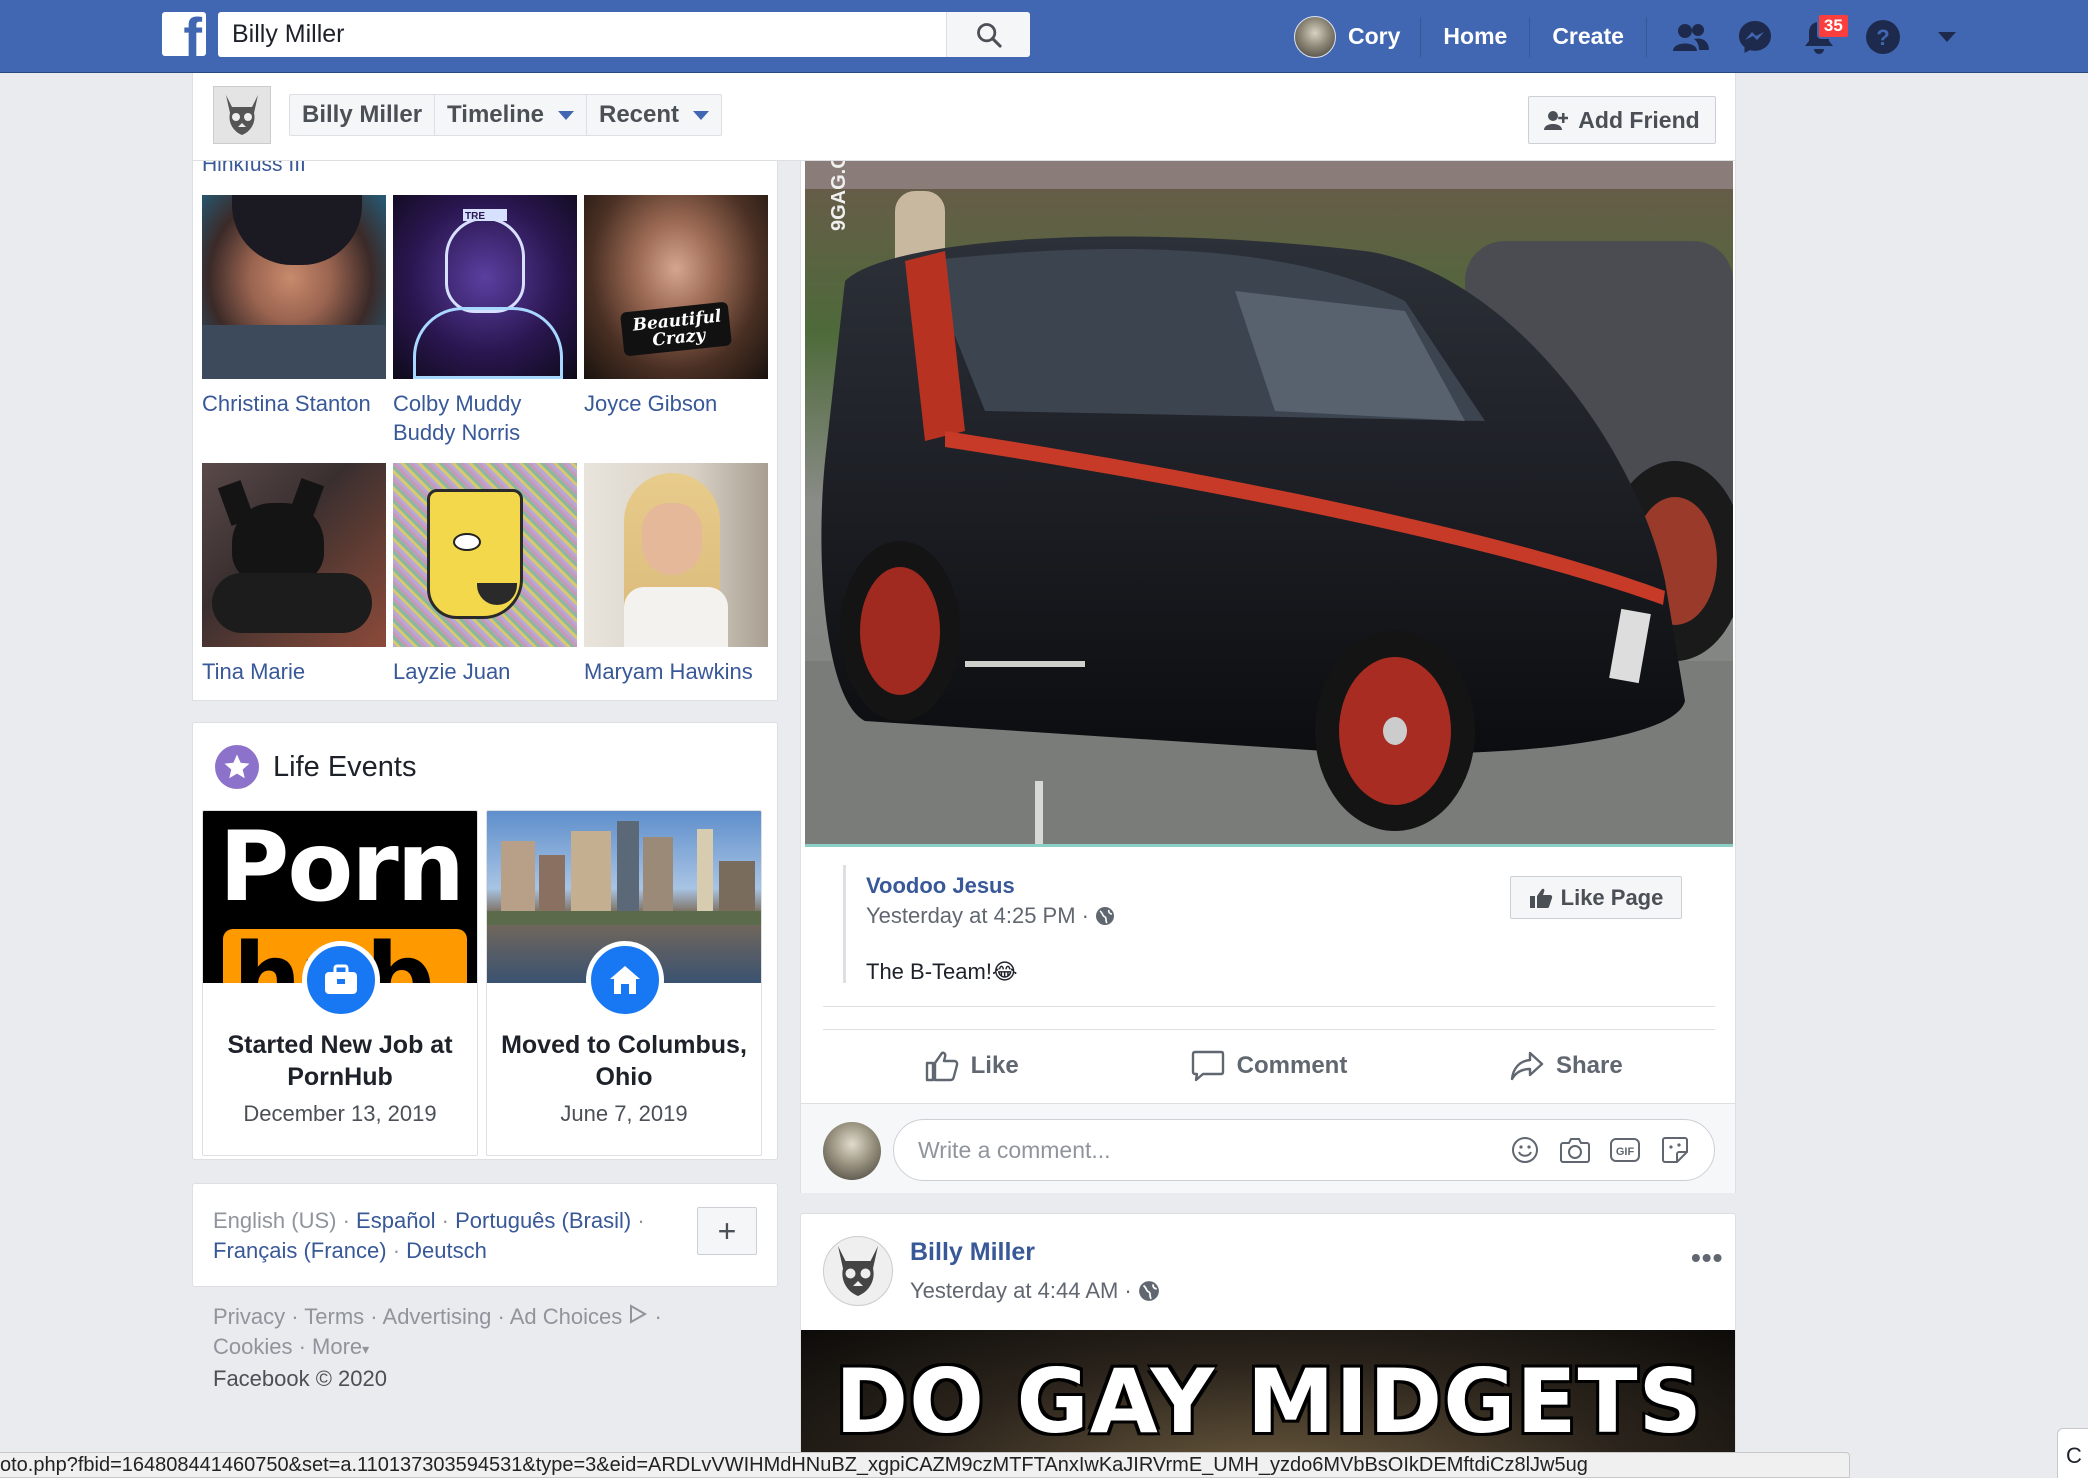  I want to click on help-button: ?, so click(1883, 37).